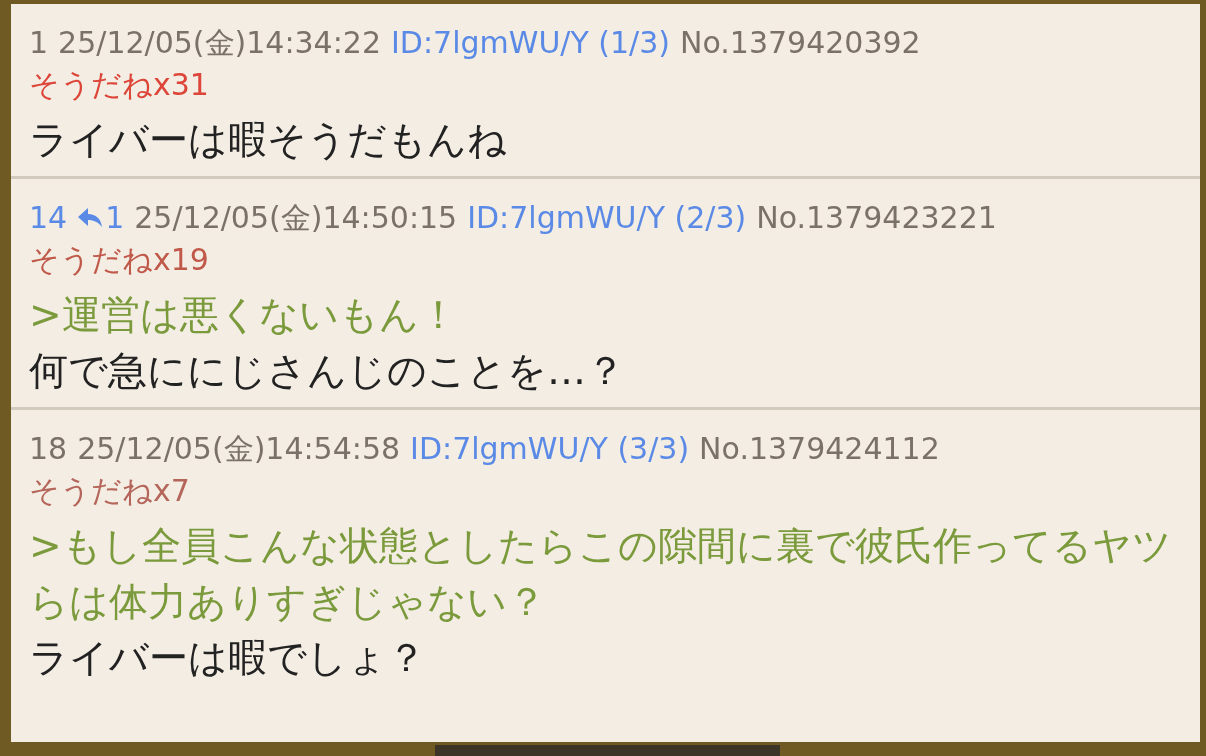  Describe the element at coordinates (268, 140) in the screenshot. I see `post-text: ライバーは暇そうだもんね` at that location.